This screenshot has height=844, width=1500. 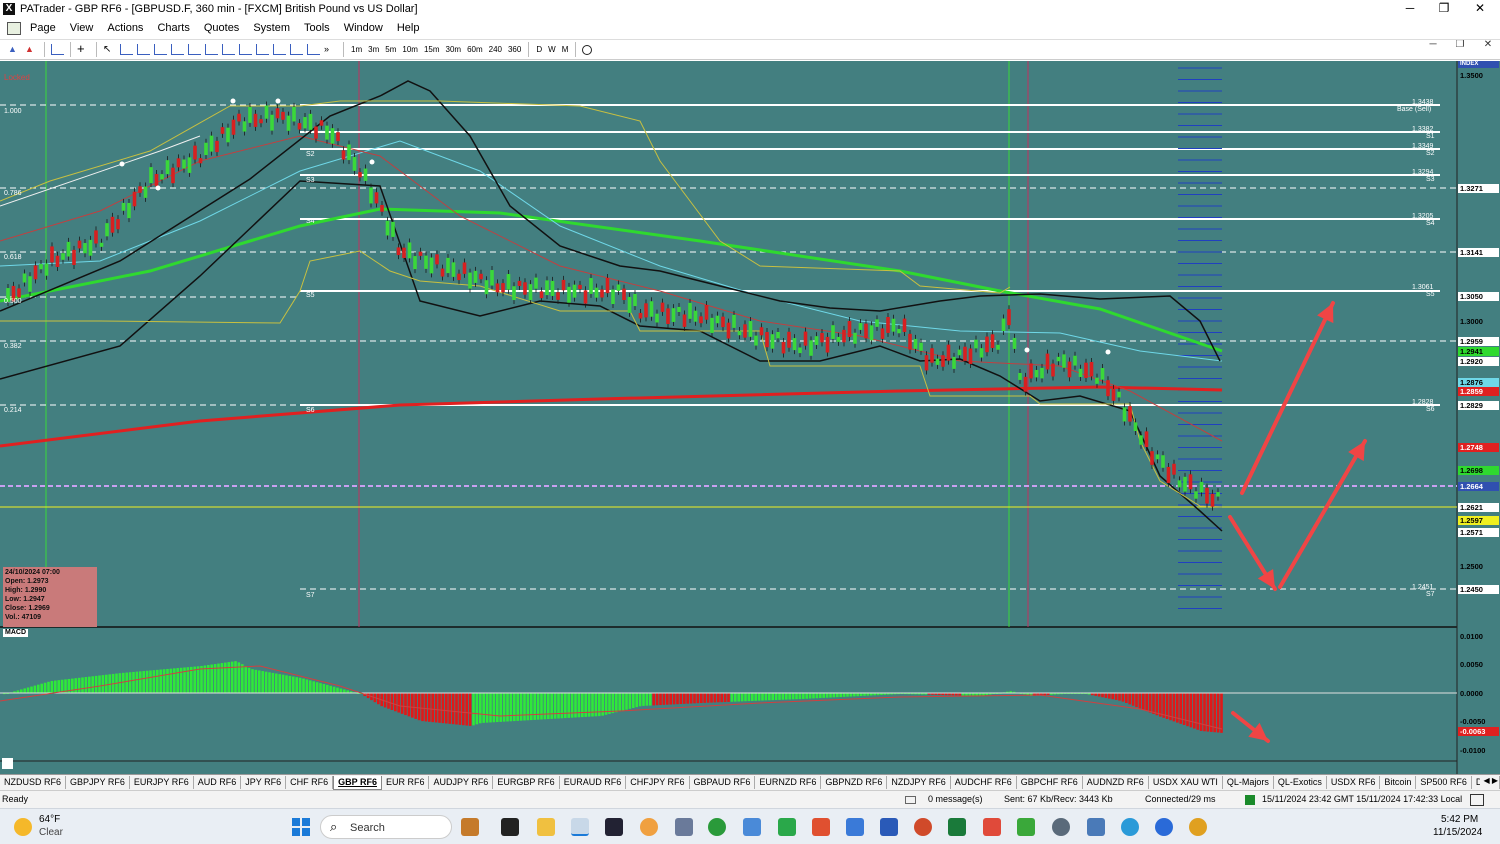 What do you see at coordinates (1164, 827) in the screenshot?
I see `zoom-icon` at bounding box center [1164, 827].